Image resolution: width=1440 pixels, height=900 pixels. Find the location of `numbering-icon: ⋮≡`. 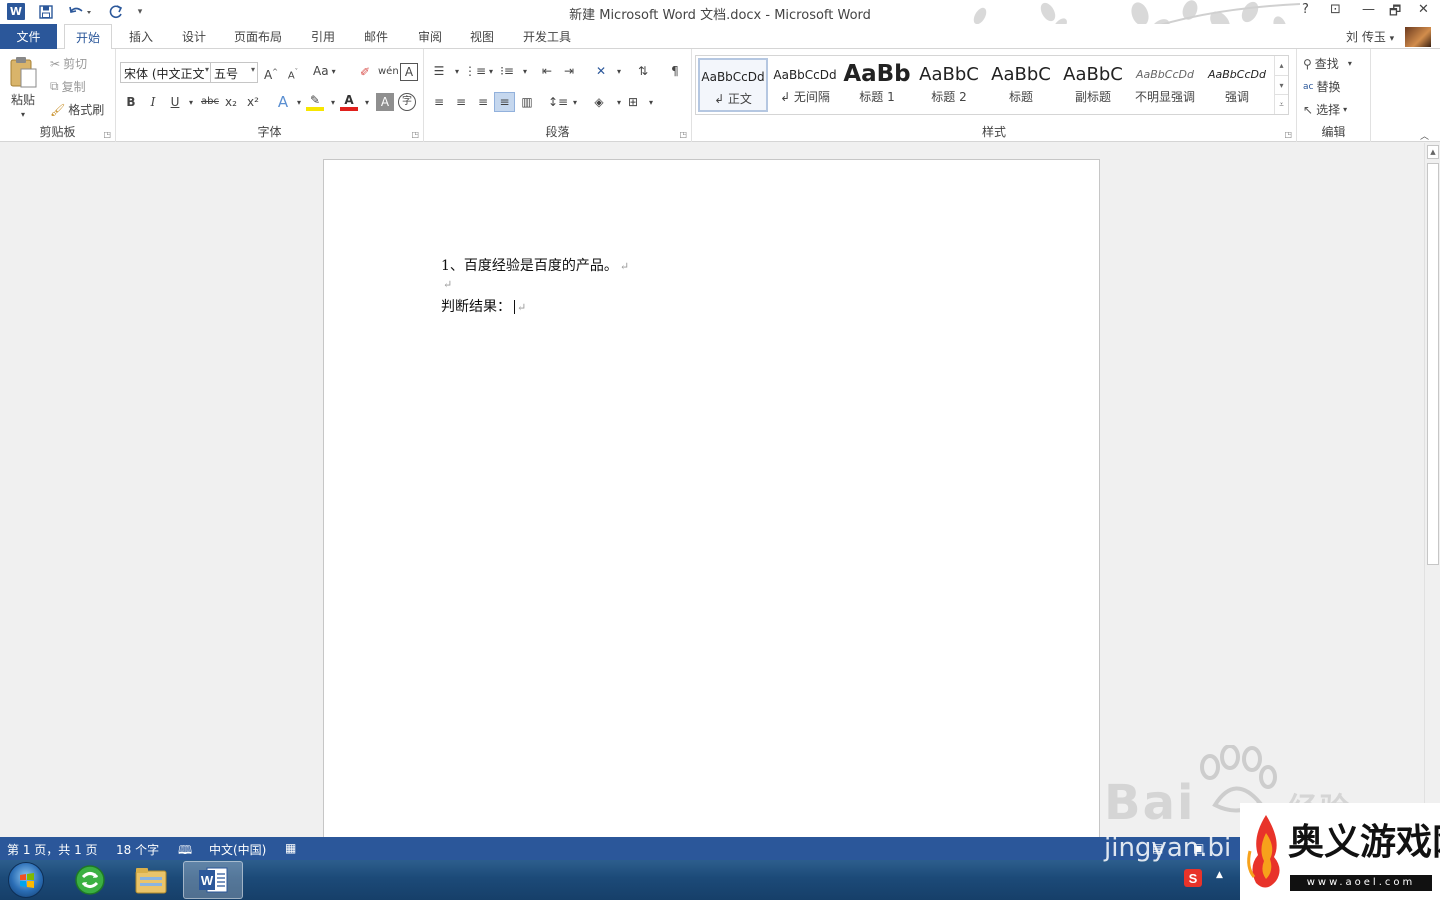

numbering-icon: ⋮≡ is located at coordinates (475, 71).